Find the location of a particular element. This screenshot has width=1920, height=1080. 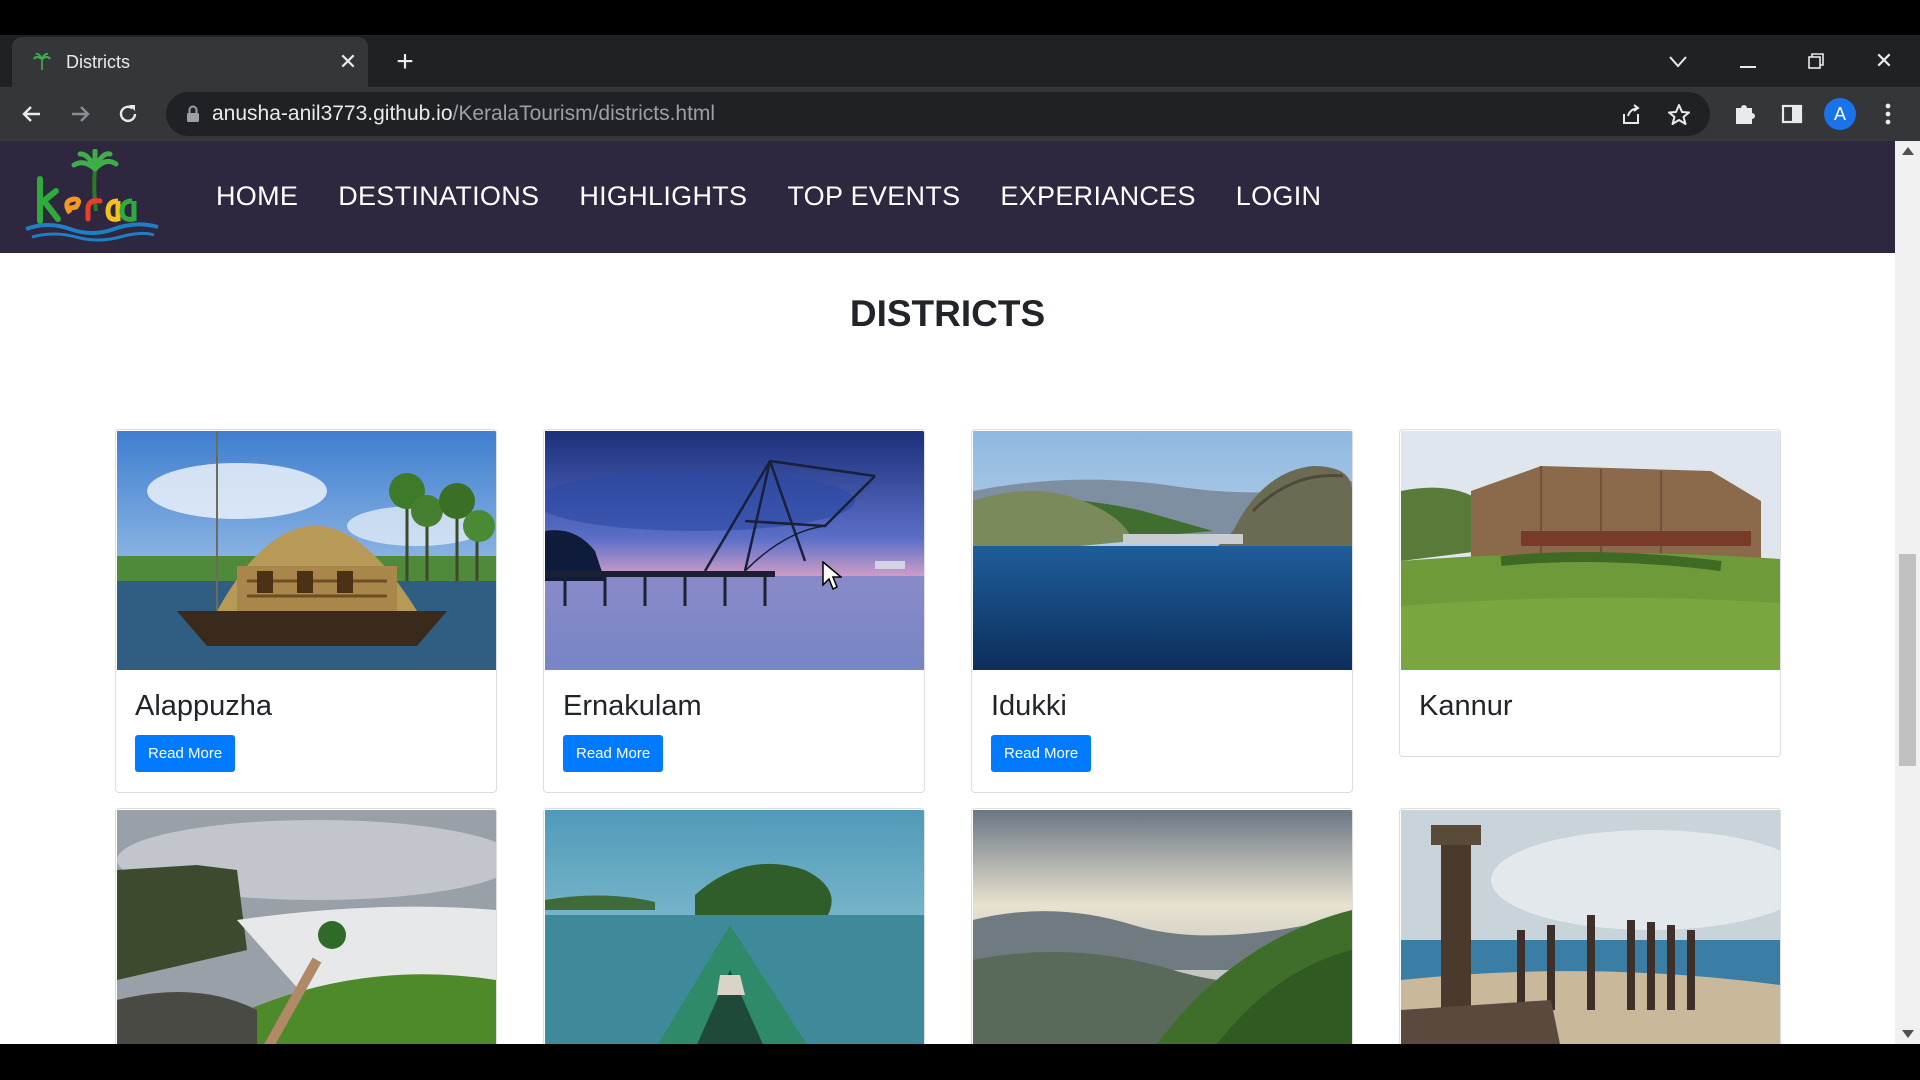

boat-backwater-image is located at coordinates (734, 927).